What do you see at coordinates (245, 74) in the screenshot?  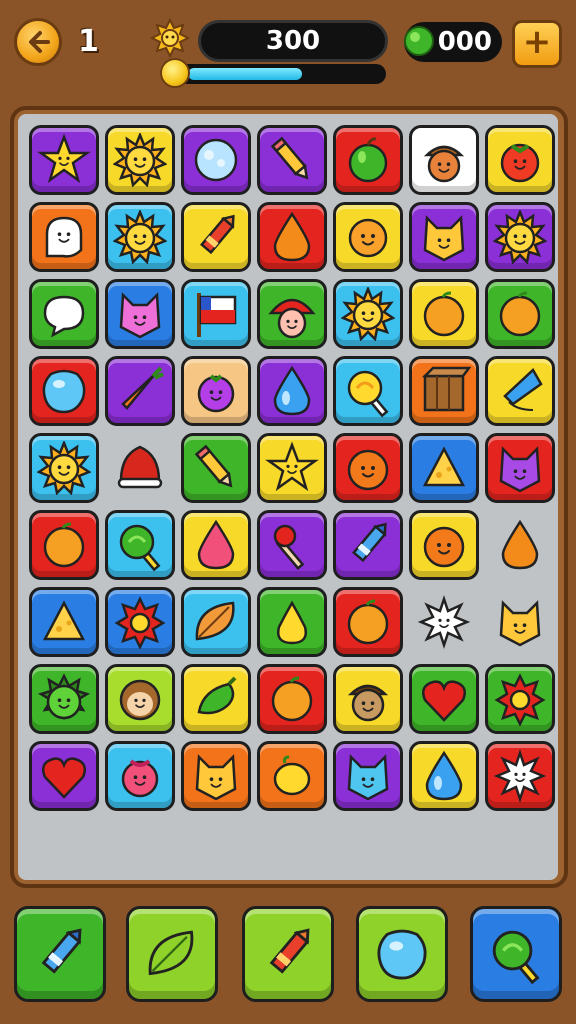 I see `progress-fill` at bounding box center [245, 74].